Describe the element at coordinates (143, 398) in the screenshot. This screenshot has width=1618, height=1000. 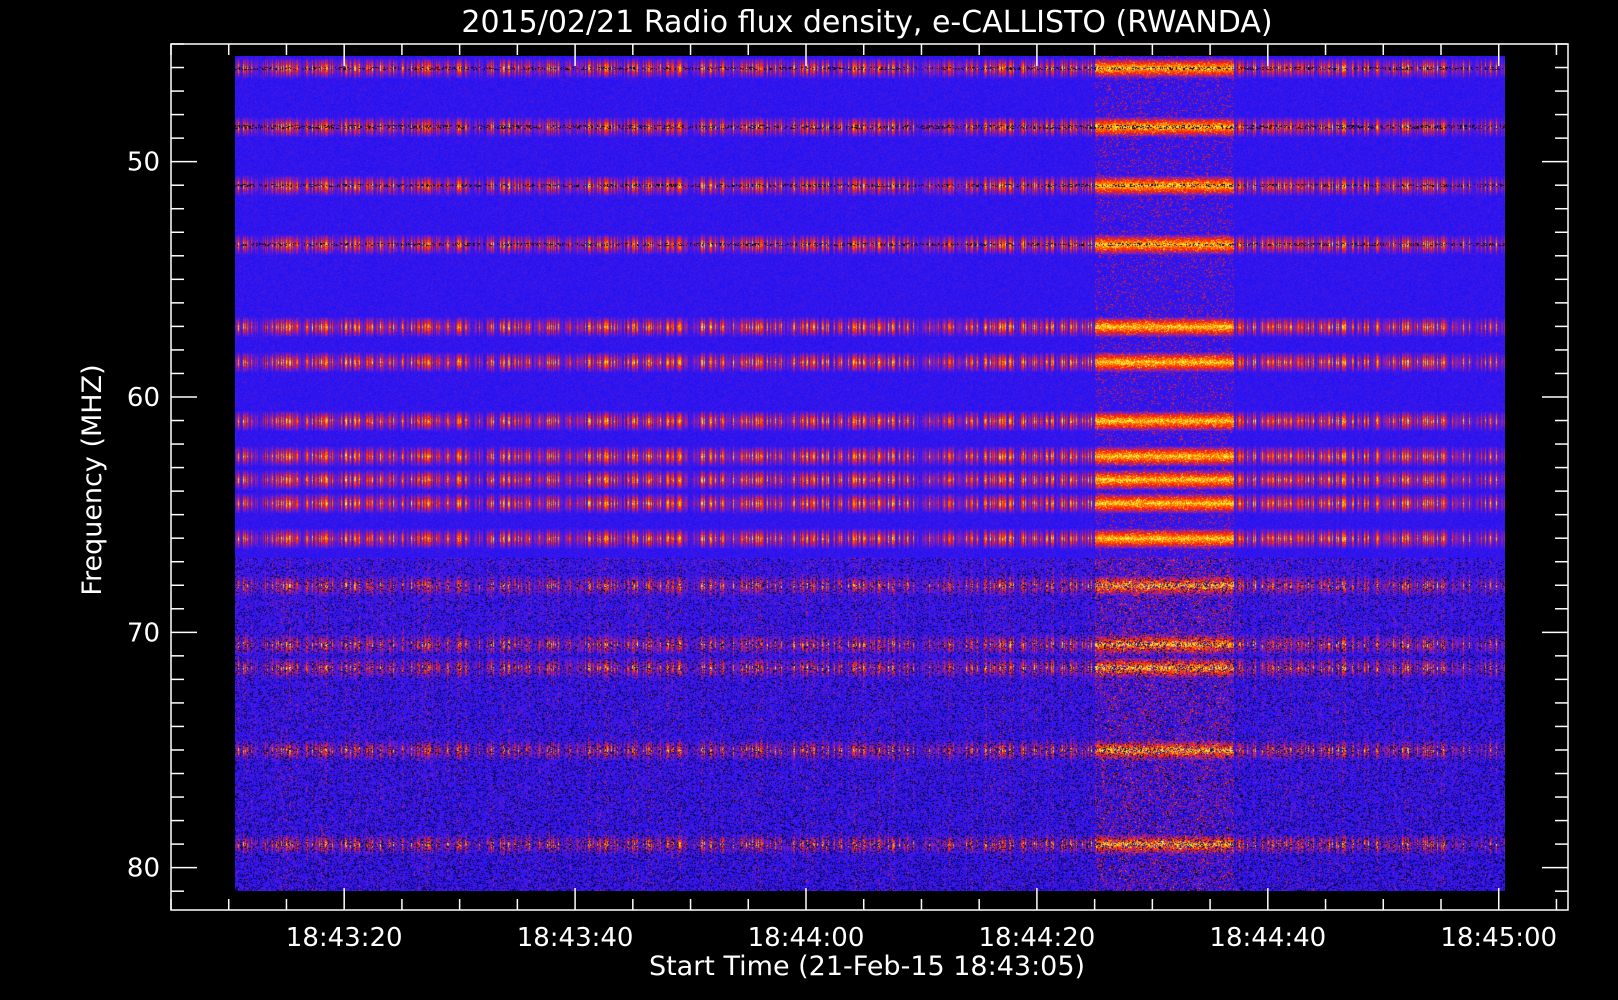
I see `y-tick-label: 60` at that location.